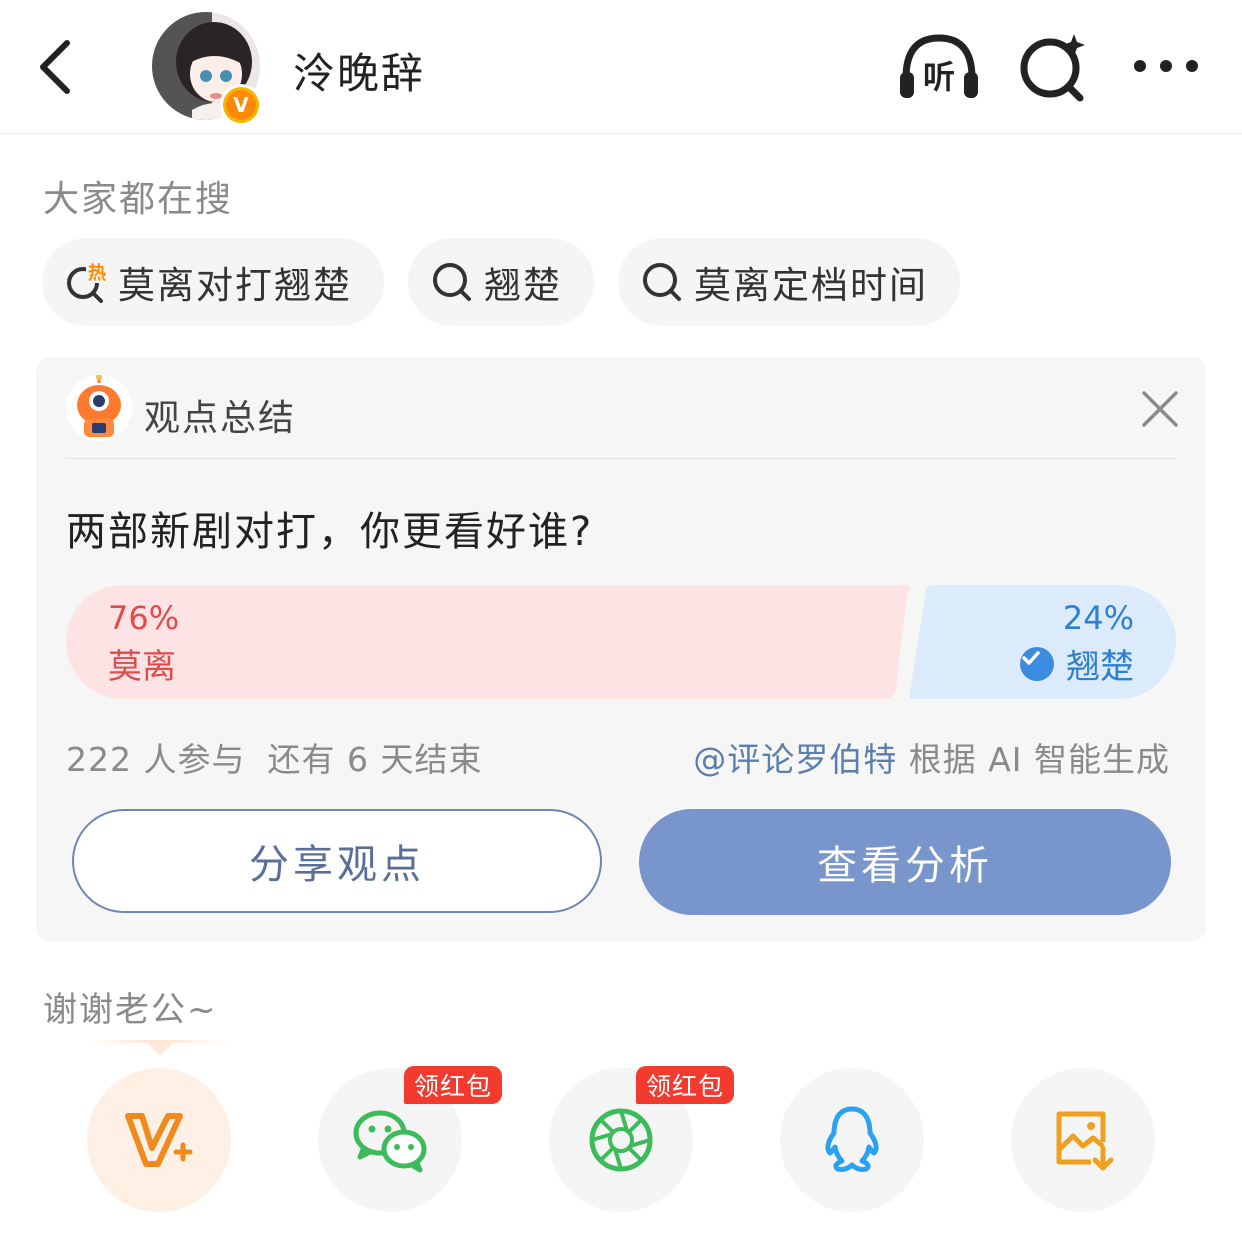  What do you see at coordinates (156, 759) in the screenshot?
I see `participant-count: 222 人参与` at bounding box center [156, 759].